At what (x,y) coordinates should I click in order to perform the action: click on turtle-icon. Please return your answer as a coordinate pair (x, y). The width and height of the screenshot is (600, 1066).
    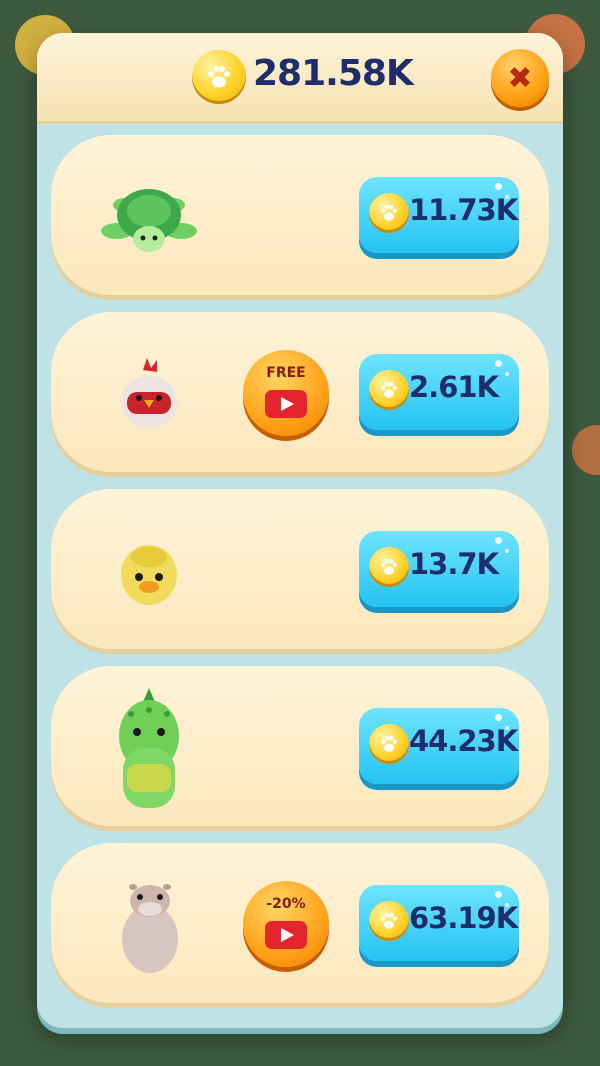
    Looking at the image, I should click on (149, 221).